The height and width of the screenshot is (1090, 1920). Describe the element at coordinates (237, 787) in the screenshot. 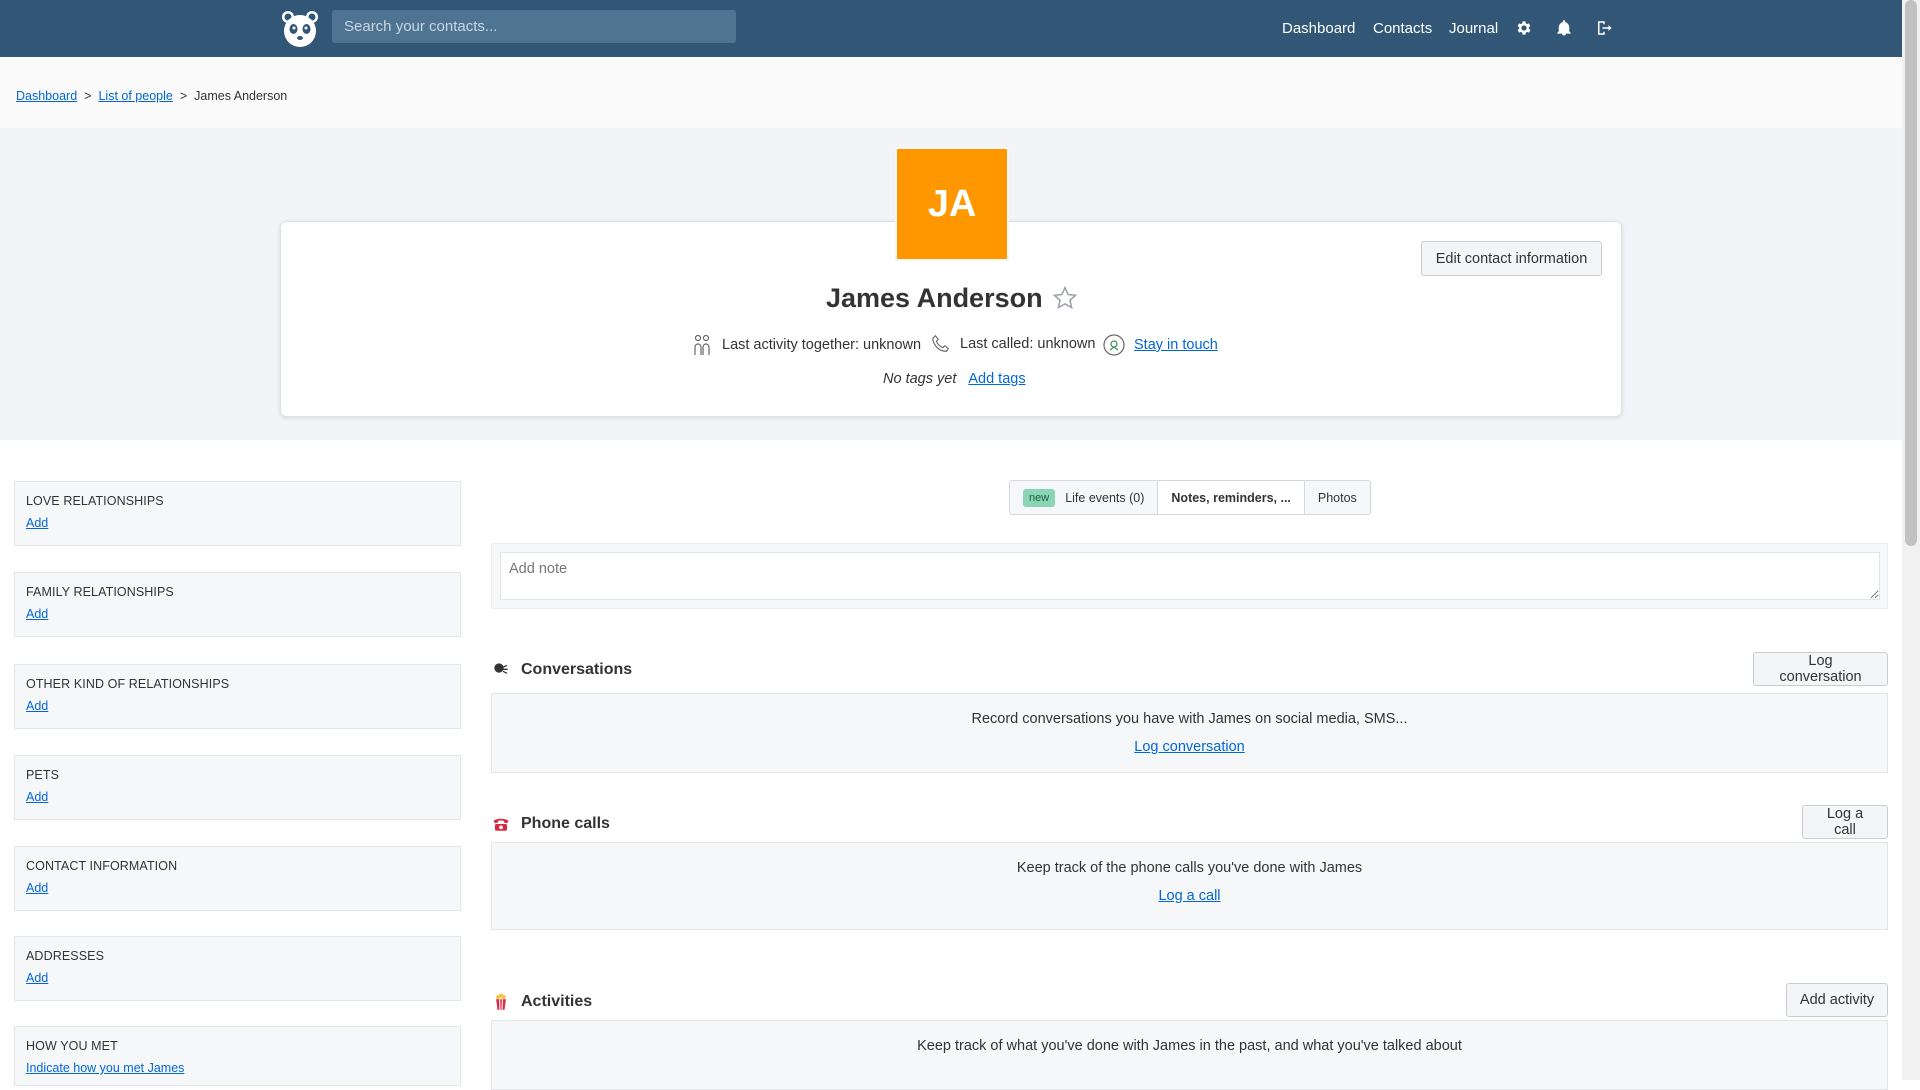

I see `pets-section: Pets Add` at that location.